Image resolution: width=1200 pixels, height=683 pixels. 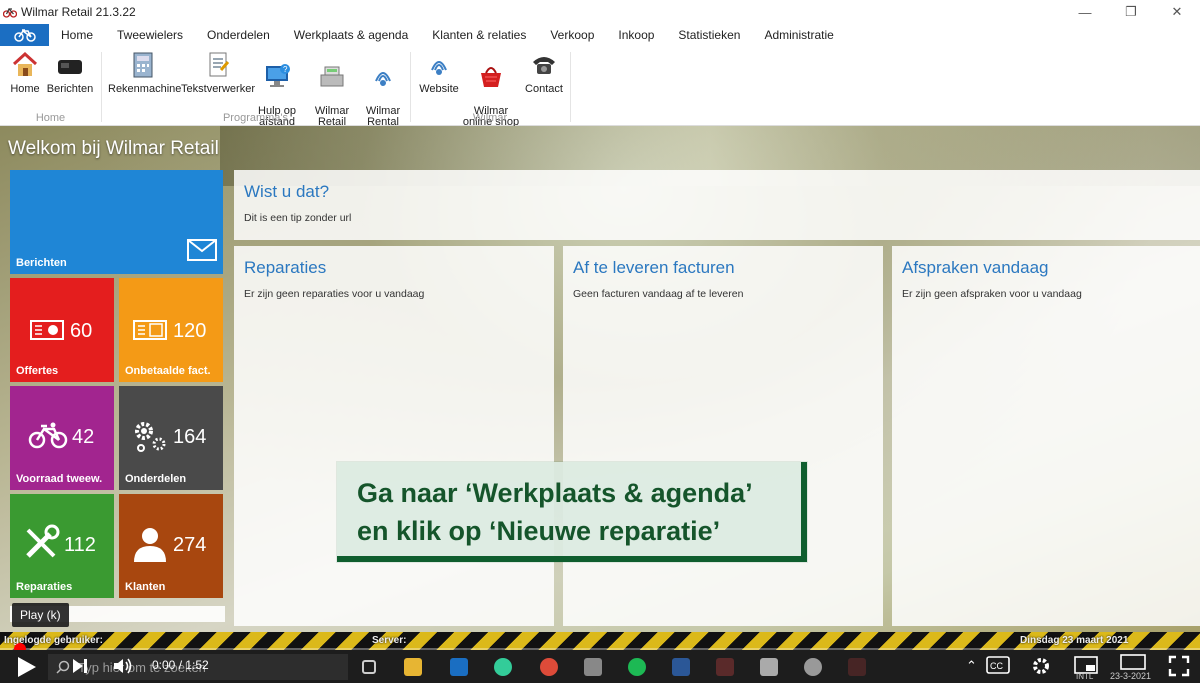 What do you see at coordinates (998, 667) in the screenshot?
I see `captions-button: CC` at bounding box center [998, 667].